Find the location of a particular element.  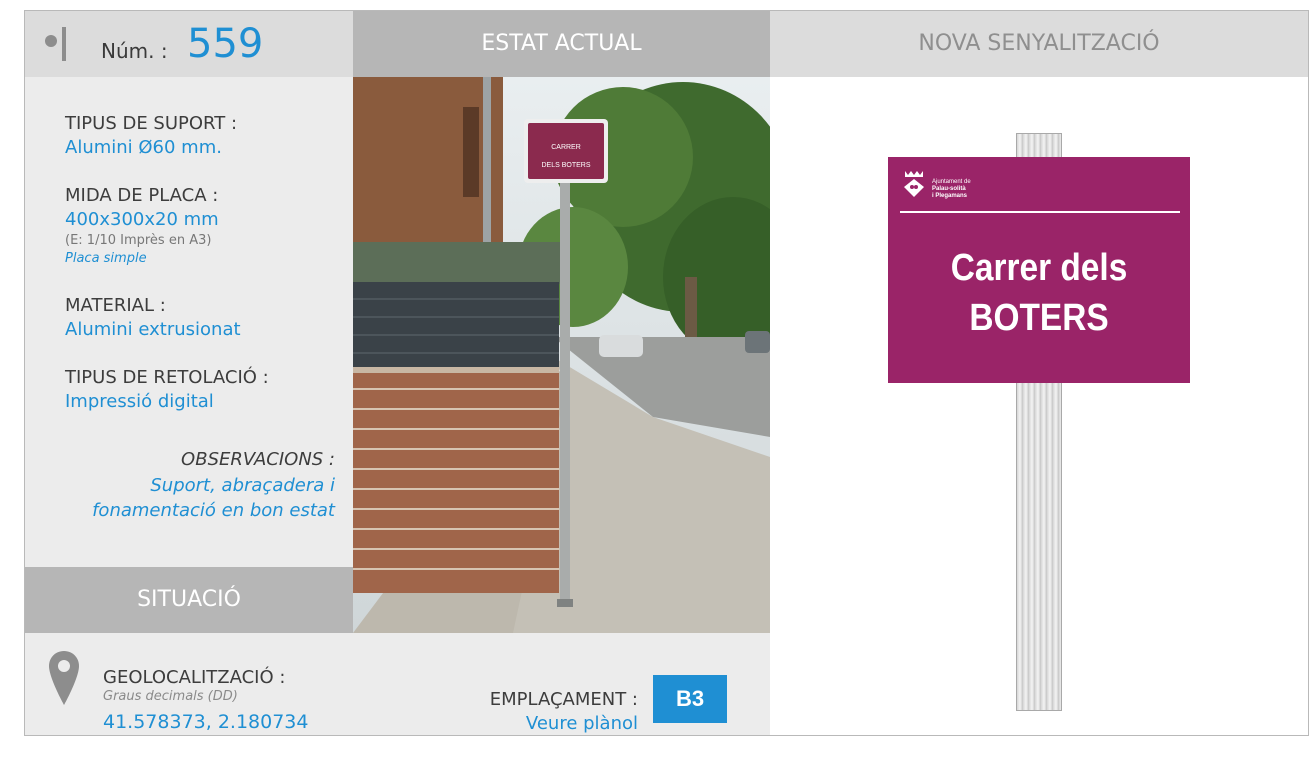

support-type-value: Alumini Ø60 mm. is located at coordinates (143, 147).